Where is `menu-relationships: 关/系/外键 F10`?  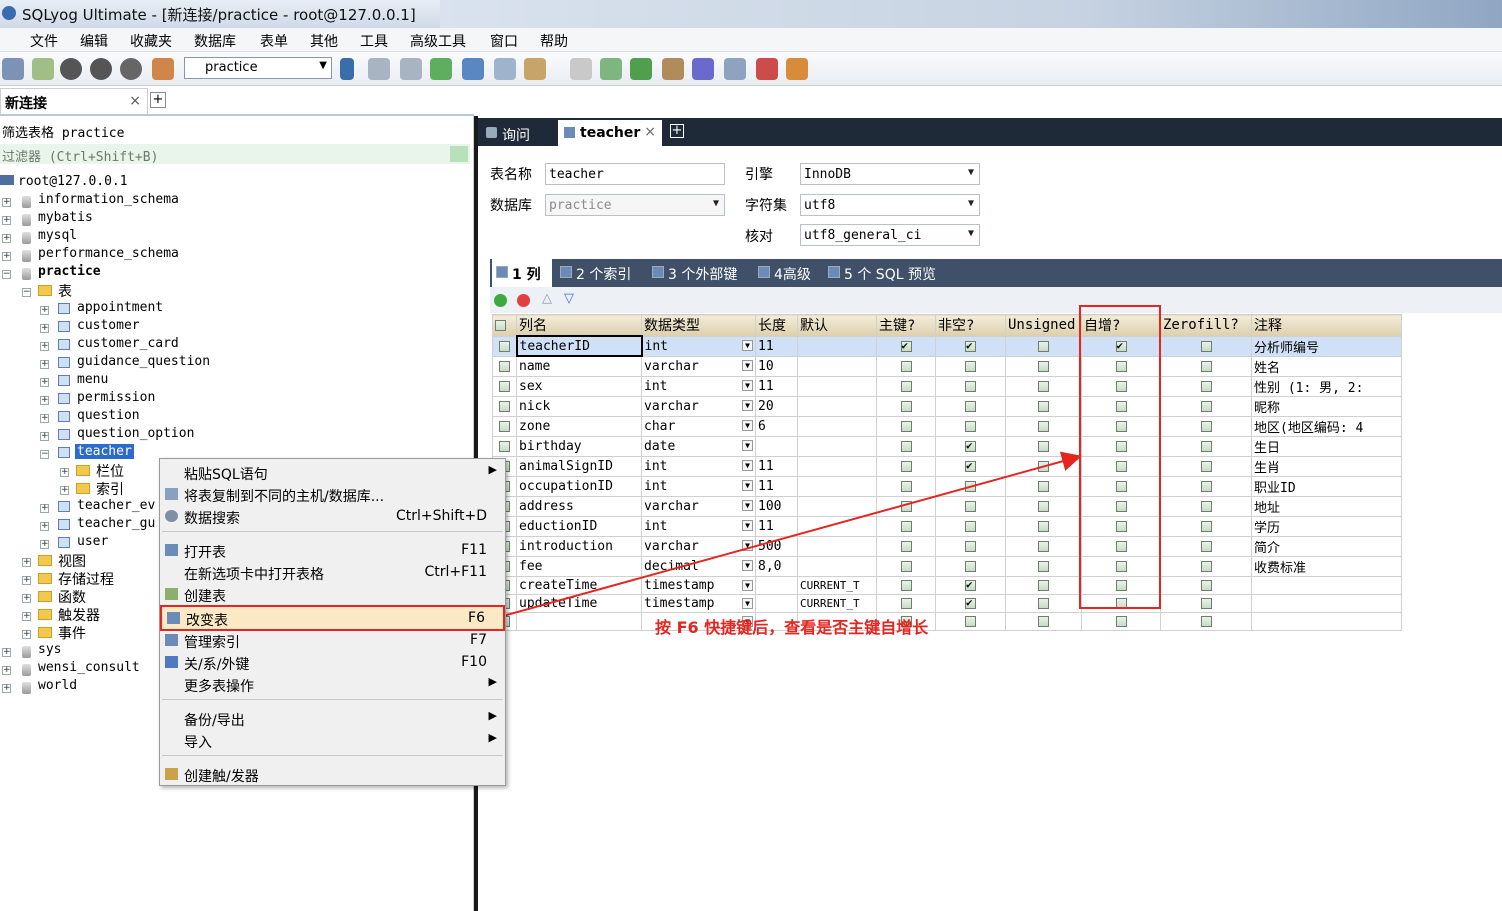 menu-relationships: 关/系/外键 F10 is located at coordinates (332, 662).